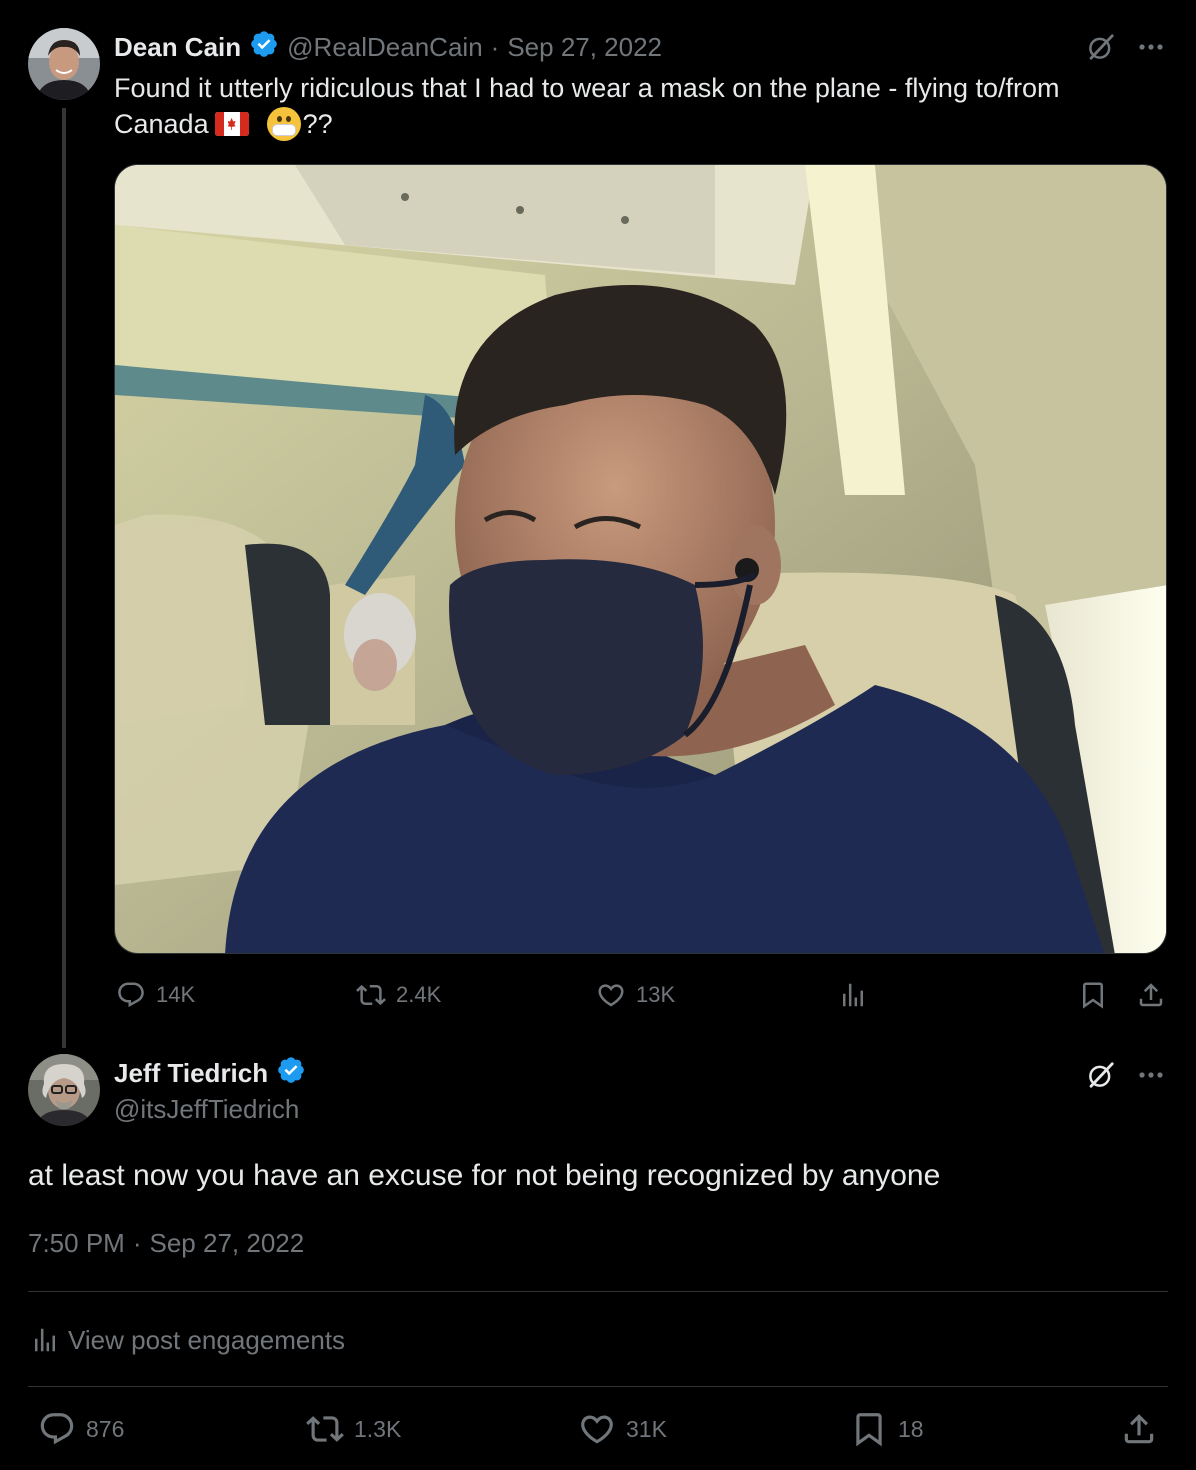 This screenshot has height=1470, width=1196. I want to click on repost-count: 2.4K, so click(419, 994).